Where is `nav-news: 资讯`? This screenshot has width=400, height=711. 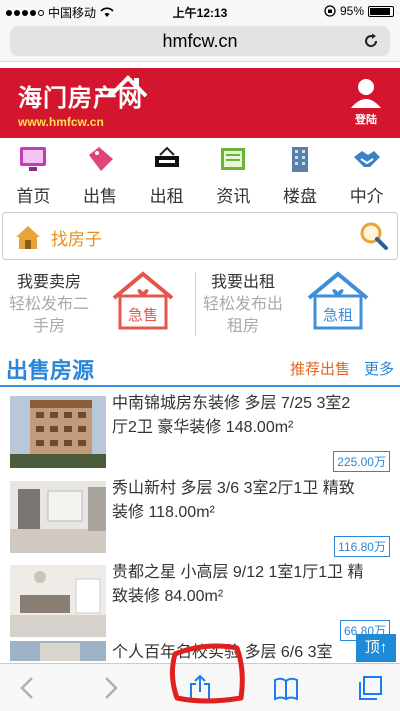 nav-news: 资讯 is located at coordinates (233, 174).